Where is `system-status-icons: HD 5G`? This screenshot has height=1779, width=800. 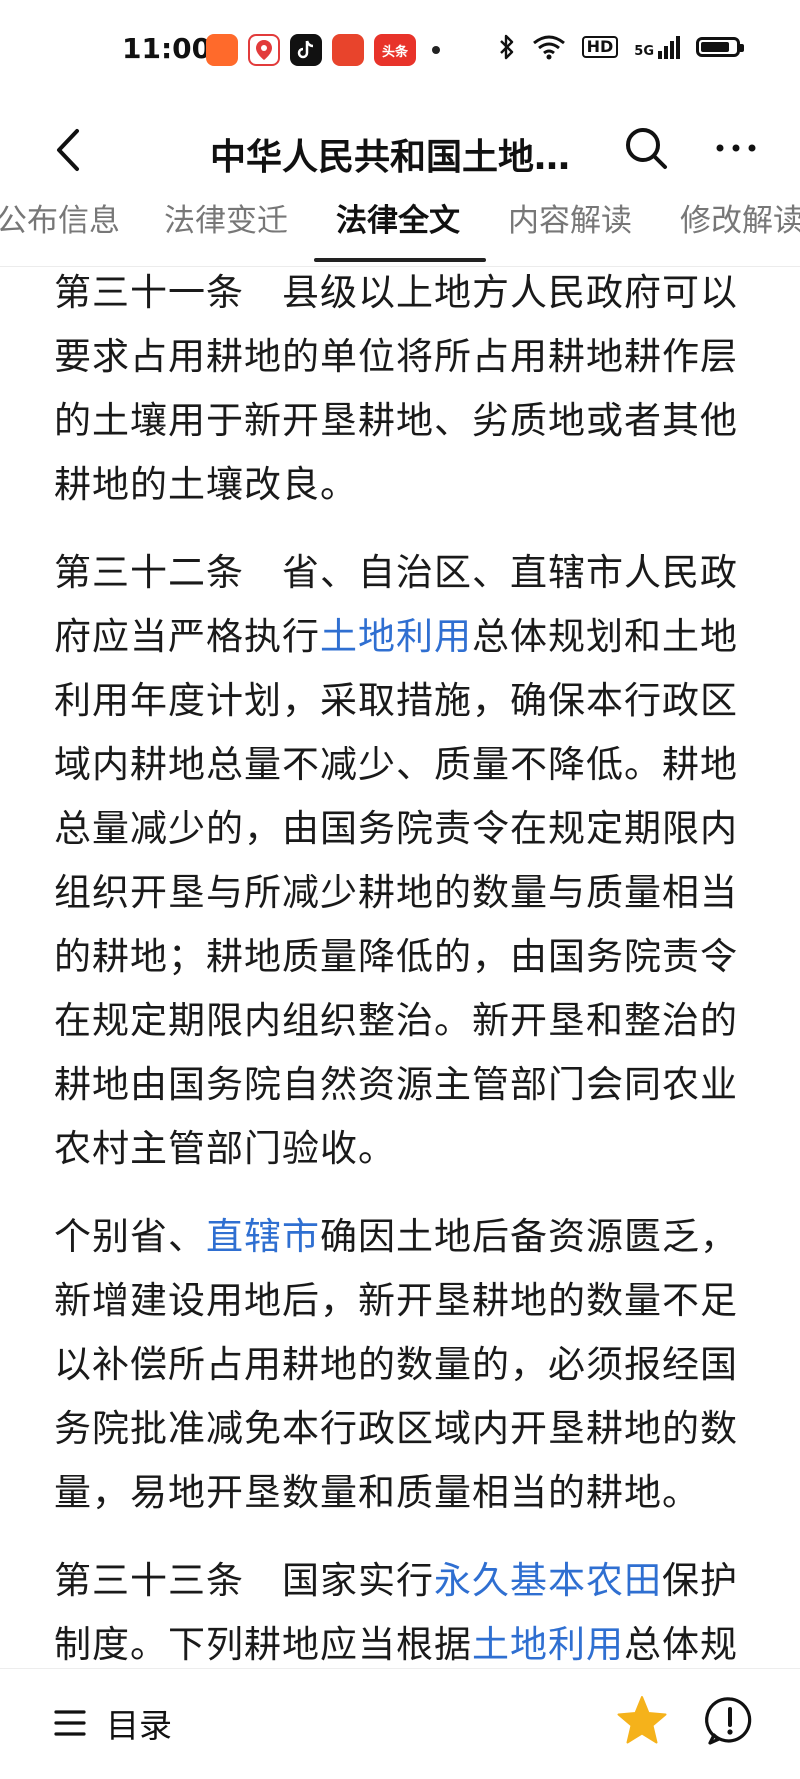
system-status-icons: HD 5G is located at coordinates (621, 47).